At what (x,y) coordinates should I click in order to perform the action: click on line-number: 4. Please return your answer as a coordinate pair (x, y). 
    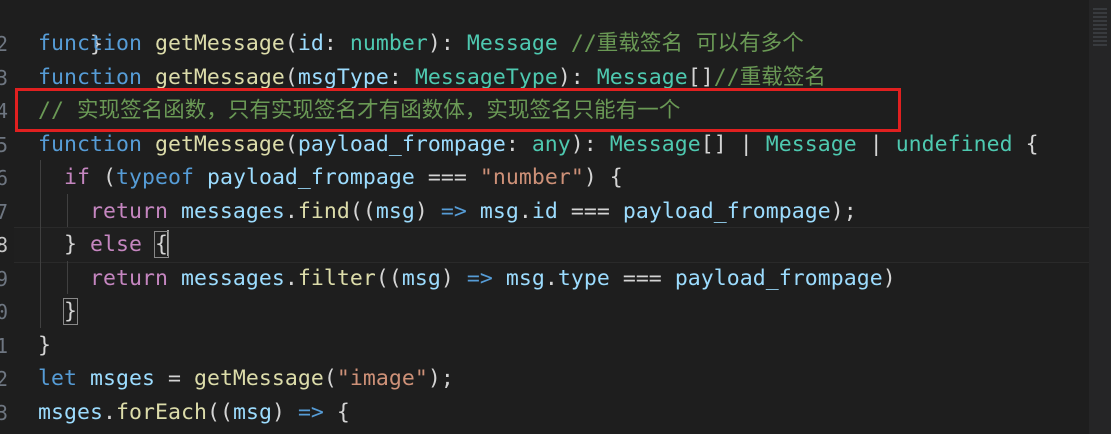
    Looking at the image, I should click on (4, 111).